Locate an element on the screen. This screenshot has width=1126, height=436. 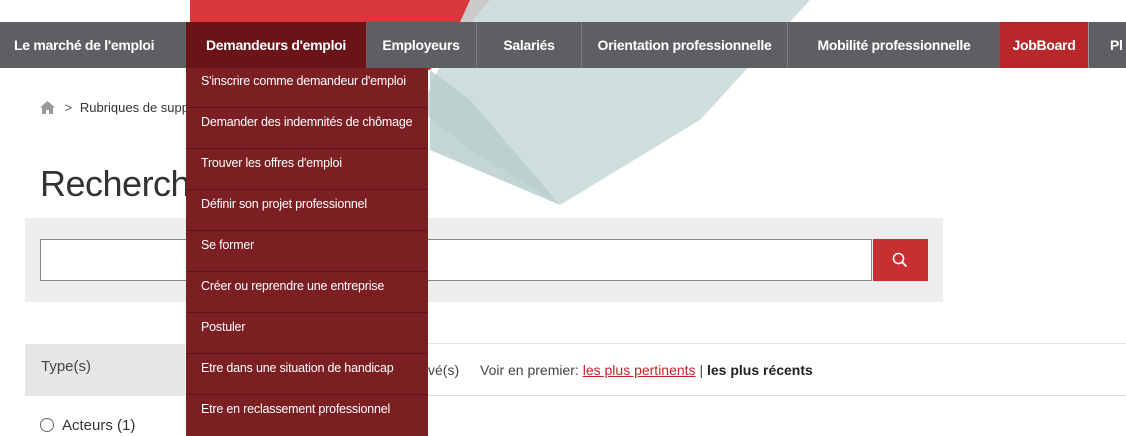
dropdown-item-label: Trouver les offres d'emploi is located at coordinates (271, 163).